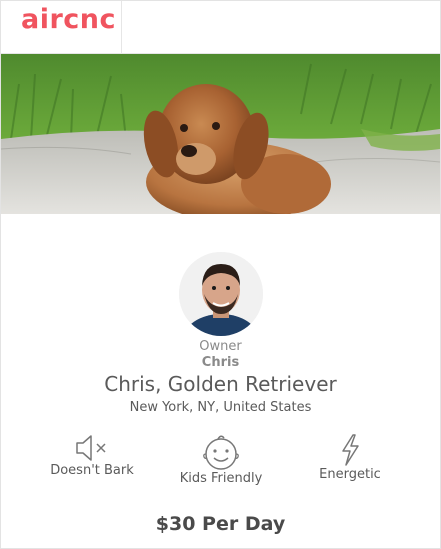  What do you see at coordinates (220, 27) in the screenshot?
I see `top-bar: aircnc` at bounding box center [220, 27].